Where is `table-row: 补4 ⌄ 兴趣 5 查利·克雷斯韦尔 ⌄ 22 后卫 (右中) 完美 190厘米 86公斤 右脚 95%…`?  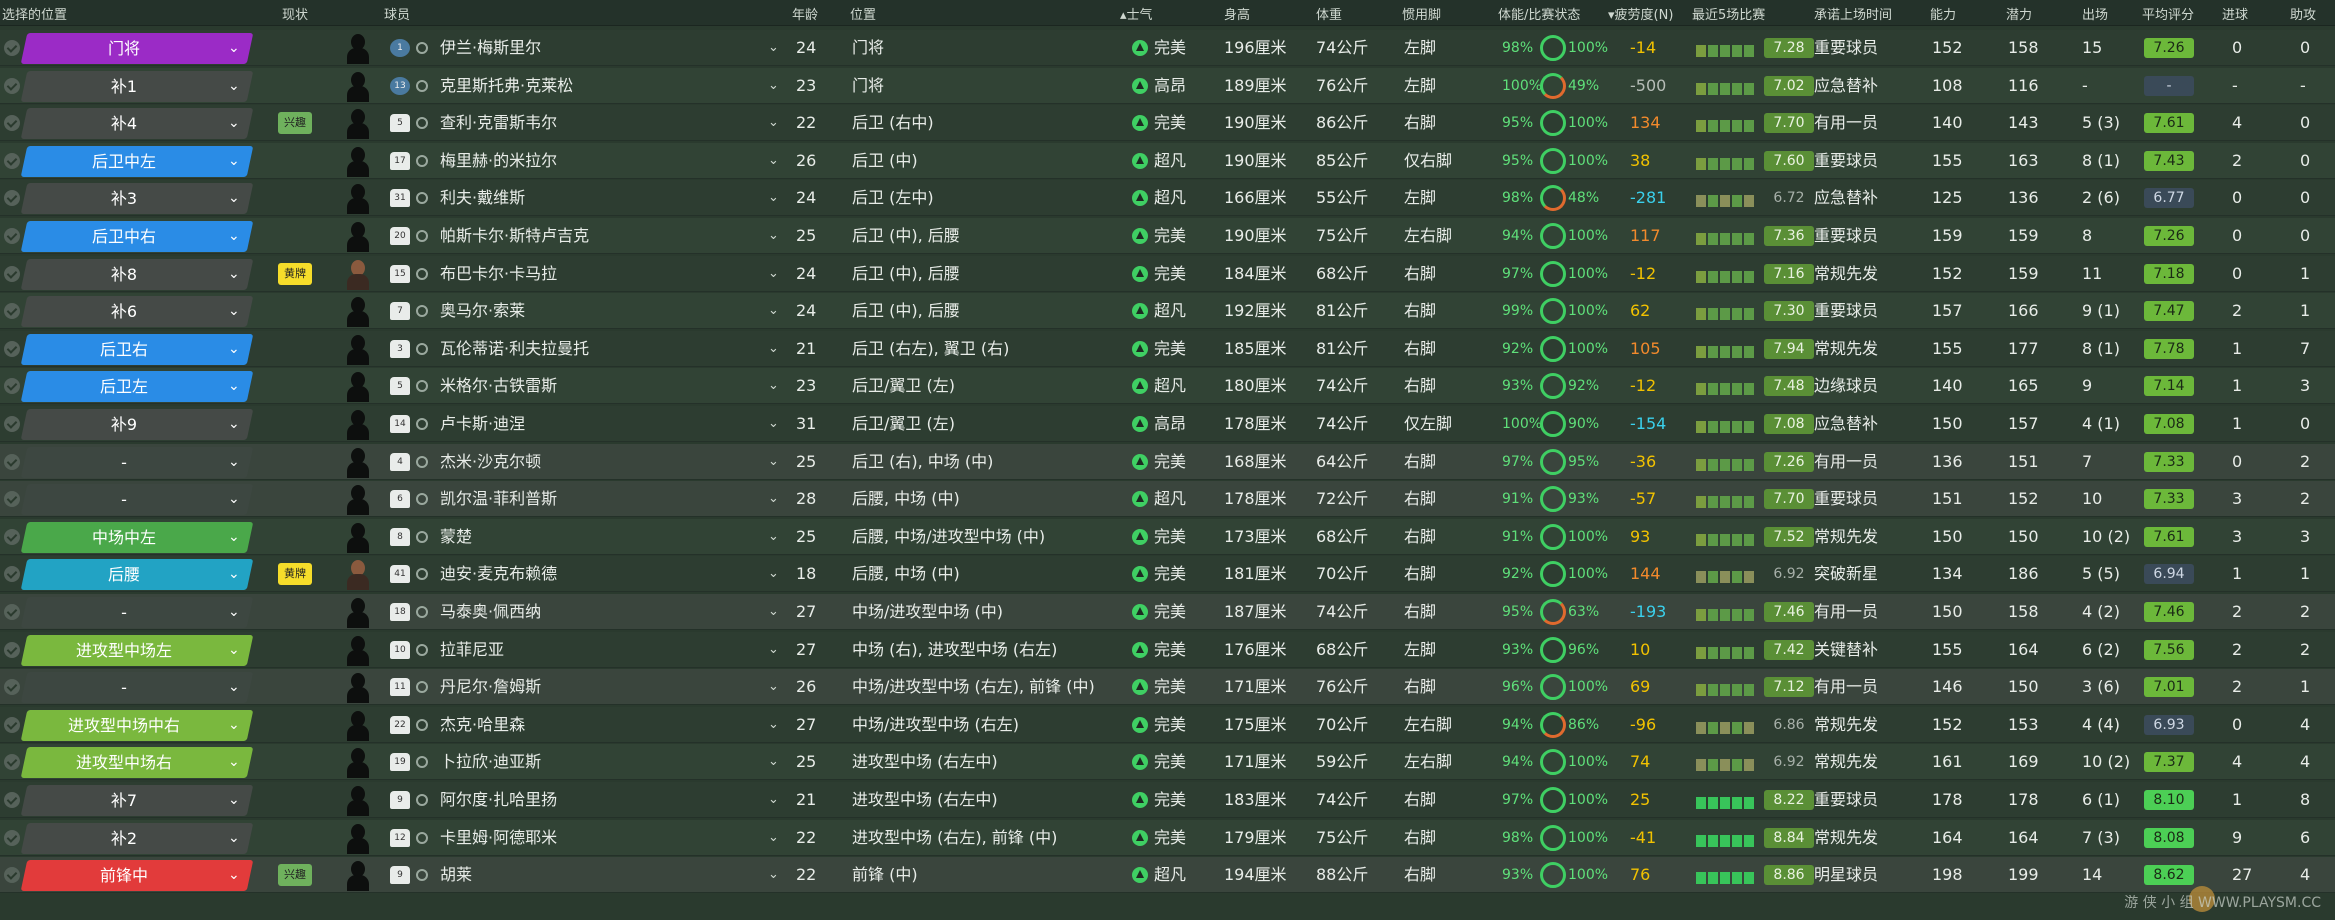
table-row: 补4 ⌄ 兴趣 5 查利·克雷斯韦尔 ⌄ 22 后卫 (右中) 完美 190厘米 86公斤 右脚 95%… is located at coordinates (1167, 123).